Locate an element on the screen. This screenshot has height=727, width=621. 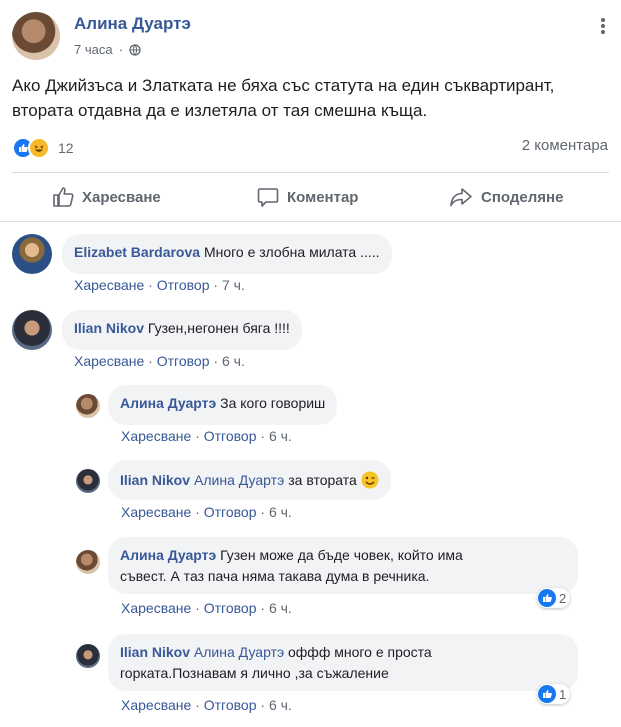
reply-bubble: Ilian Nikov Алина Дуартэ за втората is located at coordinates (249, 480).